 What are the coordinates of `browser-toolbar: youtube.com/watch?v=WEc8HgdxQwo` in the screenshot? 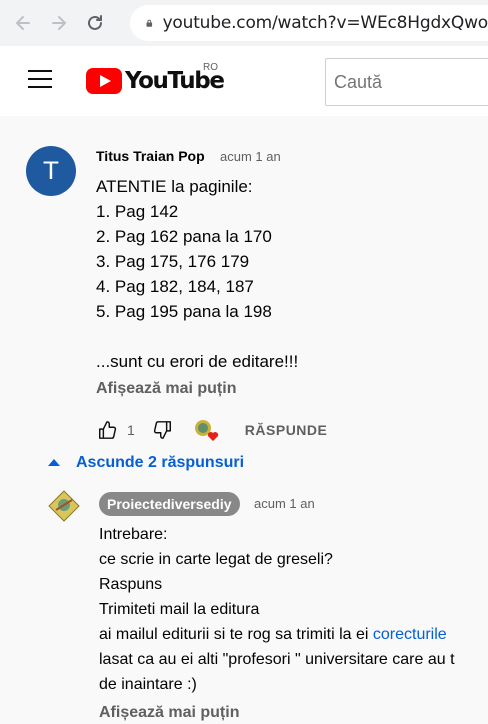 It's located at (244, 23).